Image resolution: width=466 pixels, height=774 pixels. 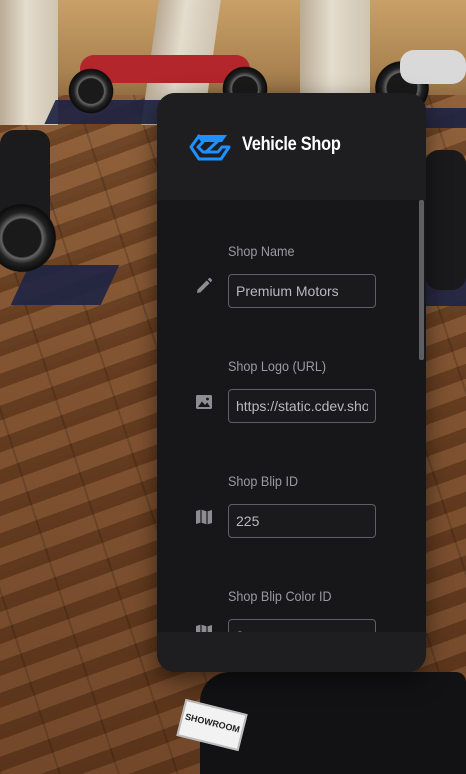 What do you see at coordinates (433, 67) in the screenshot?
I see `white-motorcycle` at bounding box center [433, 67].